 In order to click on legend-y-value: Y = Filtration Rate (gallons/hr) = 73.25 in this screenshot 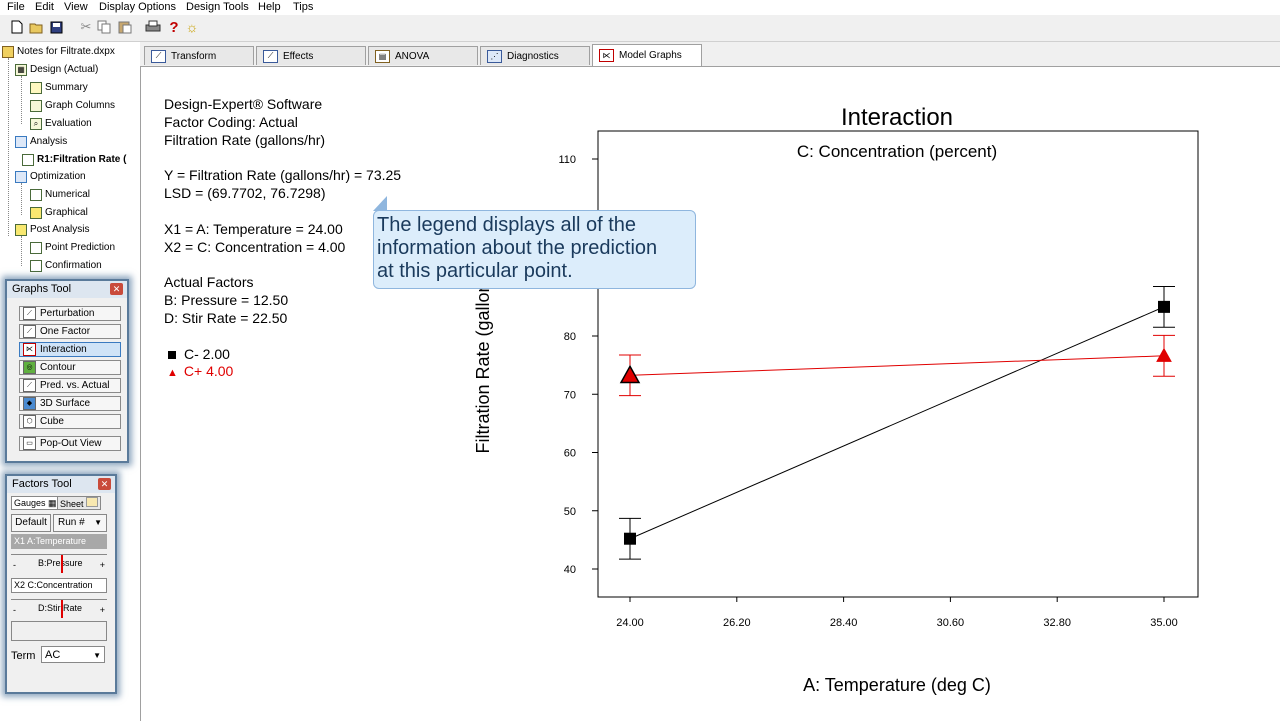, I will do `click(283, 175)`.